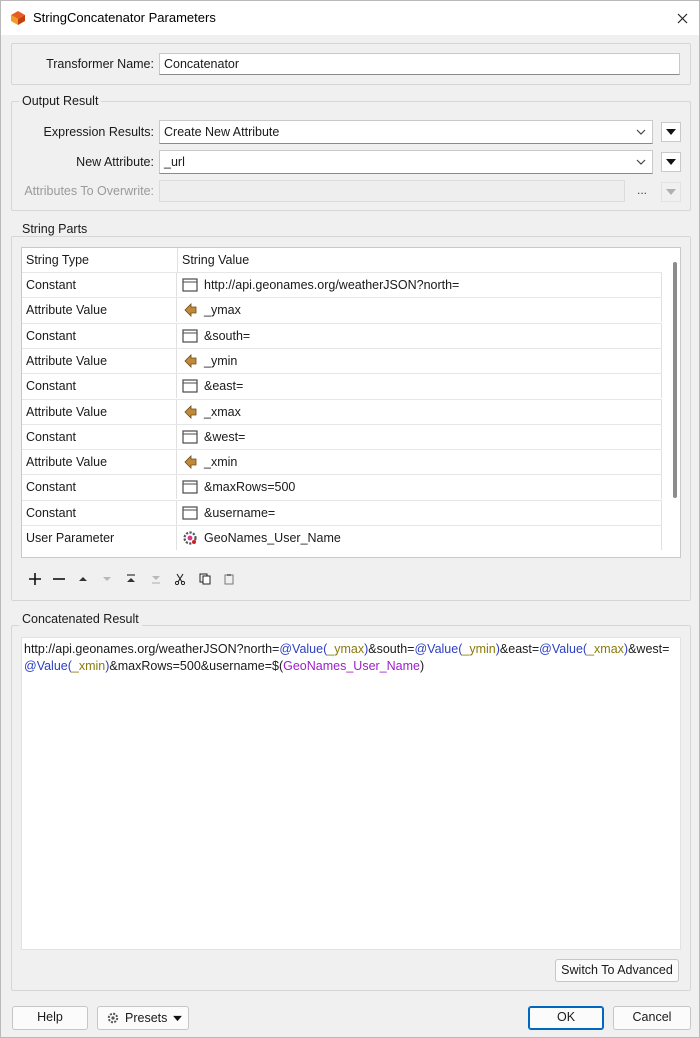 This screenshot has height=1038, width=700. Describe the element at coordinates (143, 1018) in the screenshot. I see `presets-button: Presets` at that location.